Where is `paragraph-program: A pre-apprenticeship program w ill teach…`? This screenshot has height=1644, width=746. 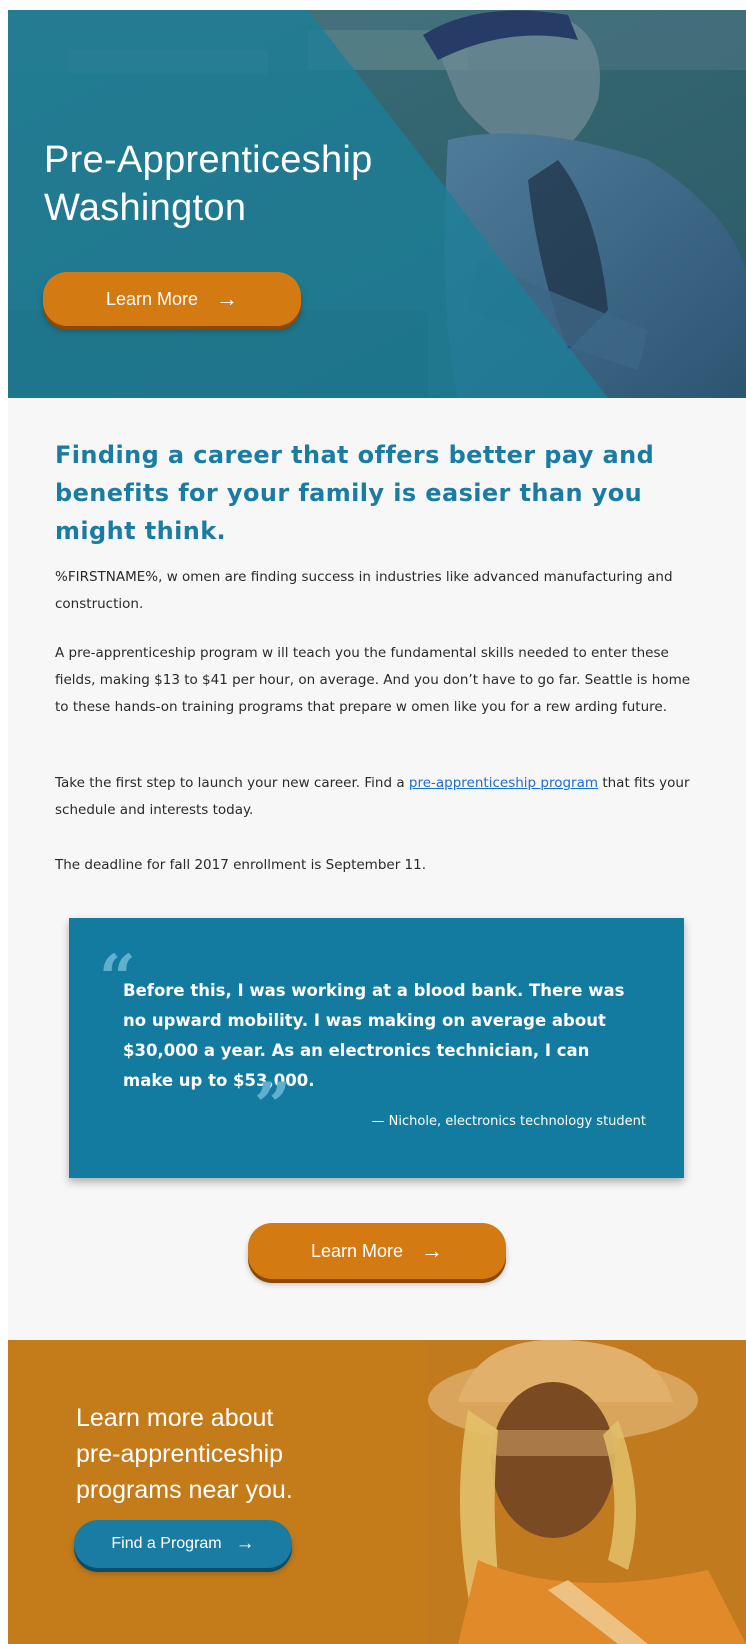
paragraph-program: A pre-apprenticeship program w ill teach… is located at coordinates (373, 680).